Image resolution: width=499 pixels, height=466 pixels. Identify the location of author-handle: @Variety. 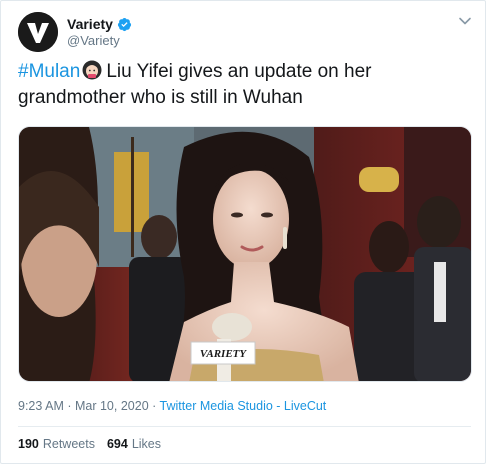
(93, 40).